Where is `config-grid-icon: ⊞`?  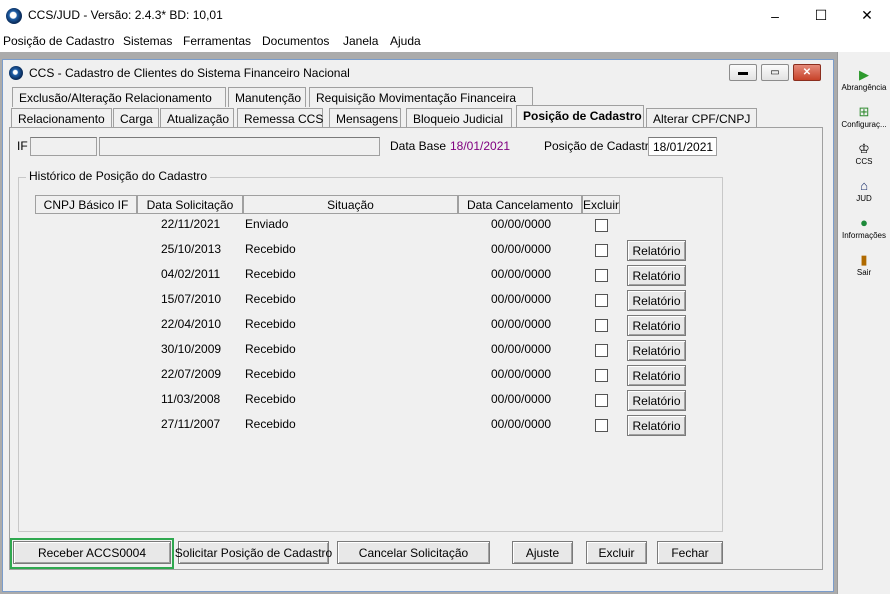 config-grid-icon: ⊞ is located at coordinates (864, 111).